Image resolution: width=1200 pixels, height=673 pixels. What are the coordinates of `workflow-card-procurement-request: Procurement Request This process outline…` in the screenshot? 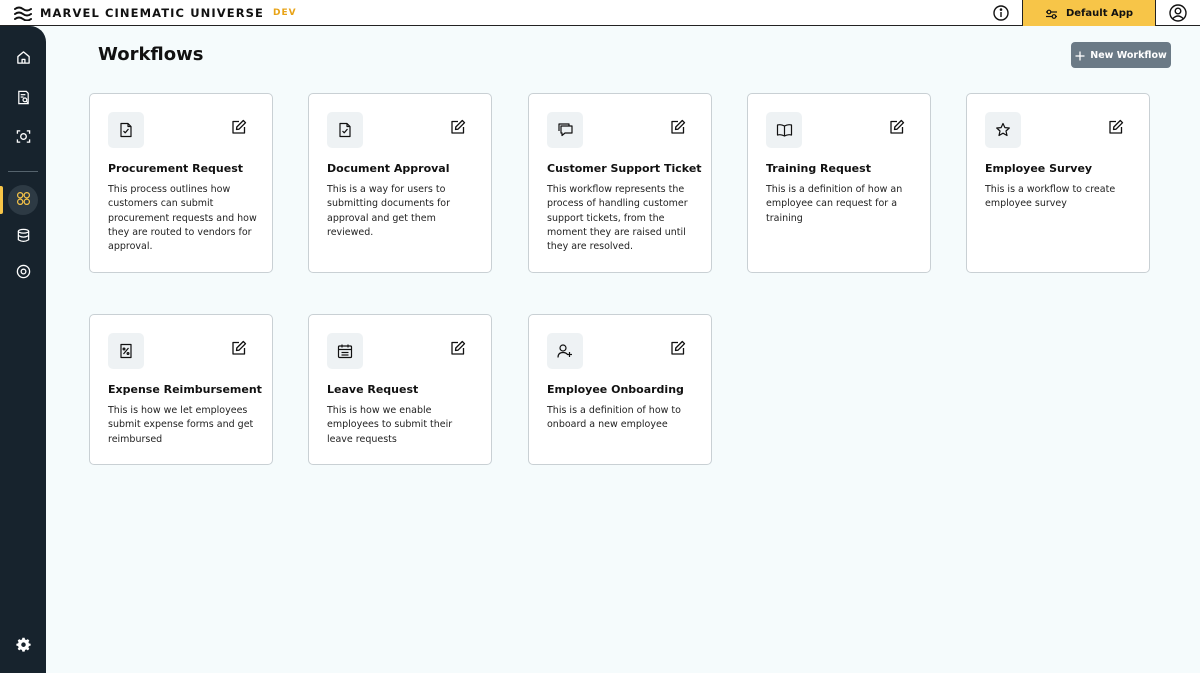 It's located at (181, 183).